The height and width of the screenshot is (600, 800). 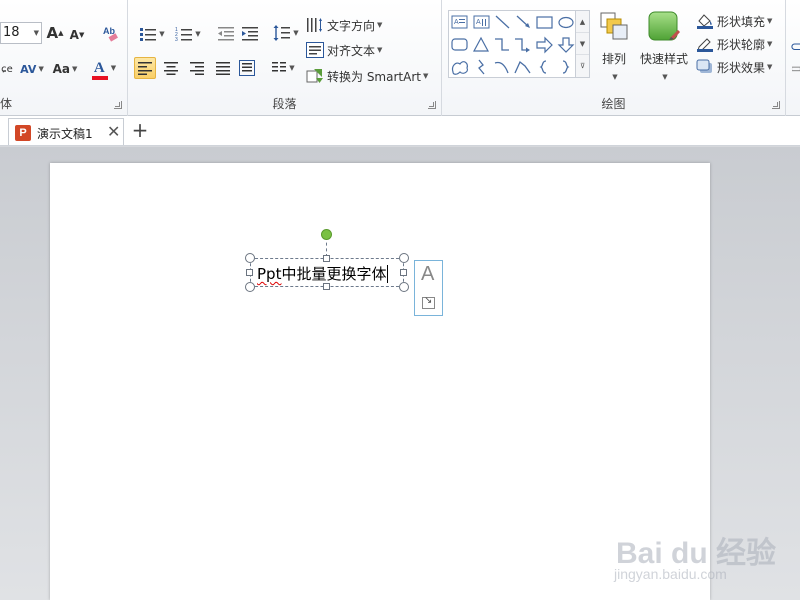 What do you see at coordinates (7, 69) in the screenshot?
I see `strikethrough-partial-icon: ɕe` at bounding box center [7, 69].